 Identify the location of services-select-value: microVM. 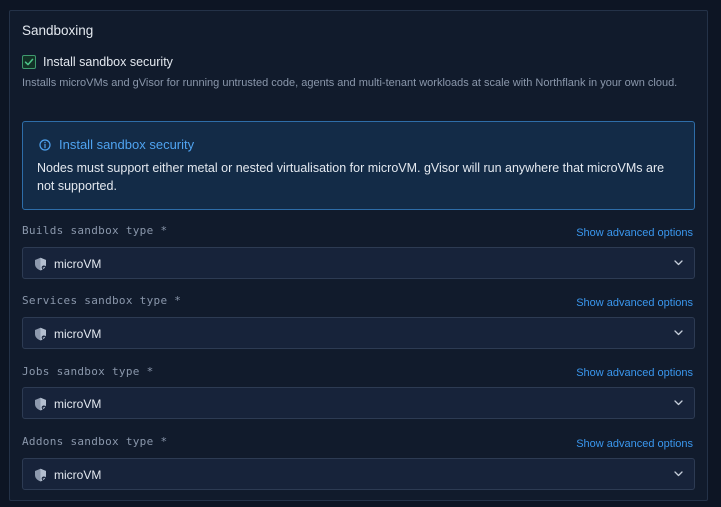
(78, 334).